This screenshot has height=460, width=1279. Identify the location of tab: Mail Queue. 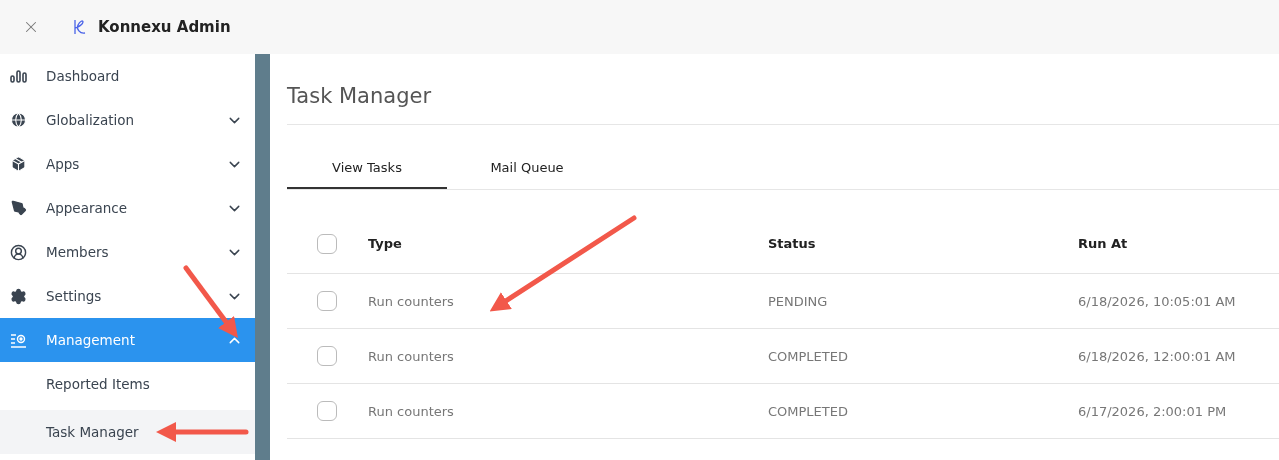
(527, 168).